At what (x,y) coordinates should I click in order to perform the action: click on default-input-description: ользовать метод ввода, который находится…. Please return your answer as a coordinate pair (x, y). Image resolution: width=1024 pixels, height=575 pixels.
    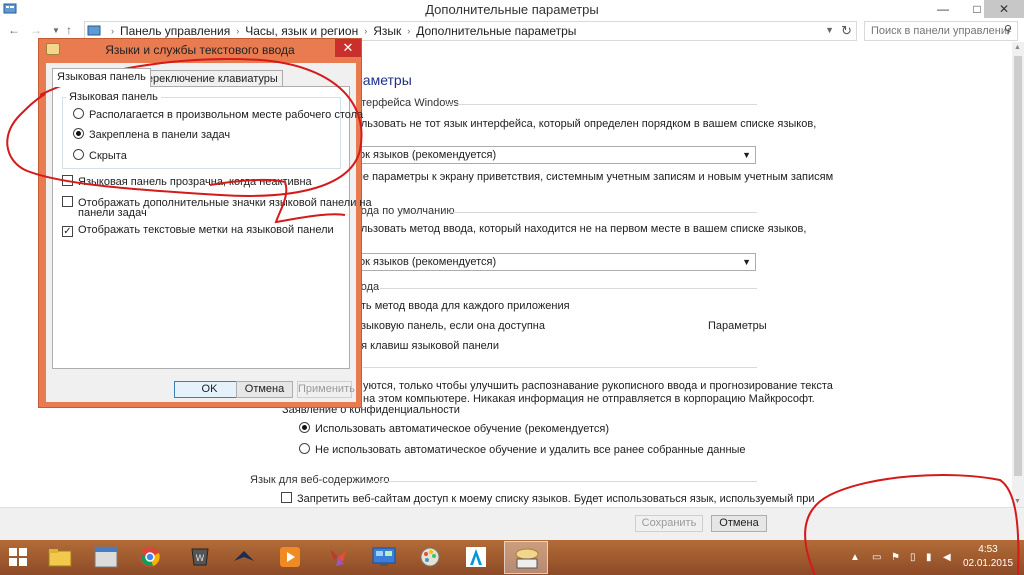
    Looking at the image, I should click on (581, 229).